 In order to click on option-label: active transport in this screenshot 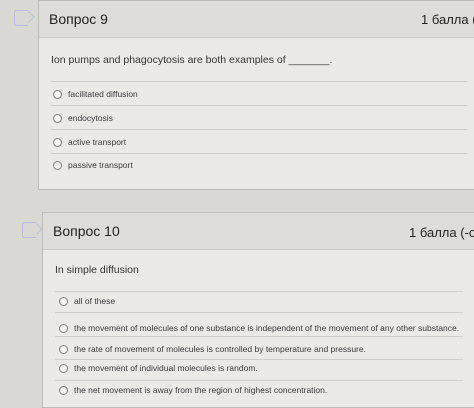, I will do `click(97, 142)`.